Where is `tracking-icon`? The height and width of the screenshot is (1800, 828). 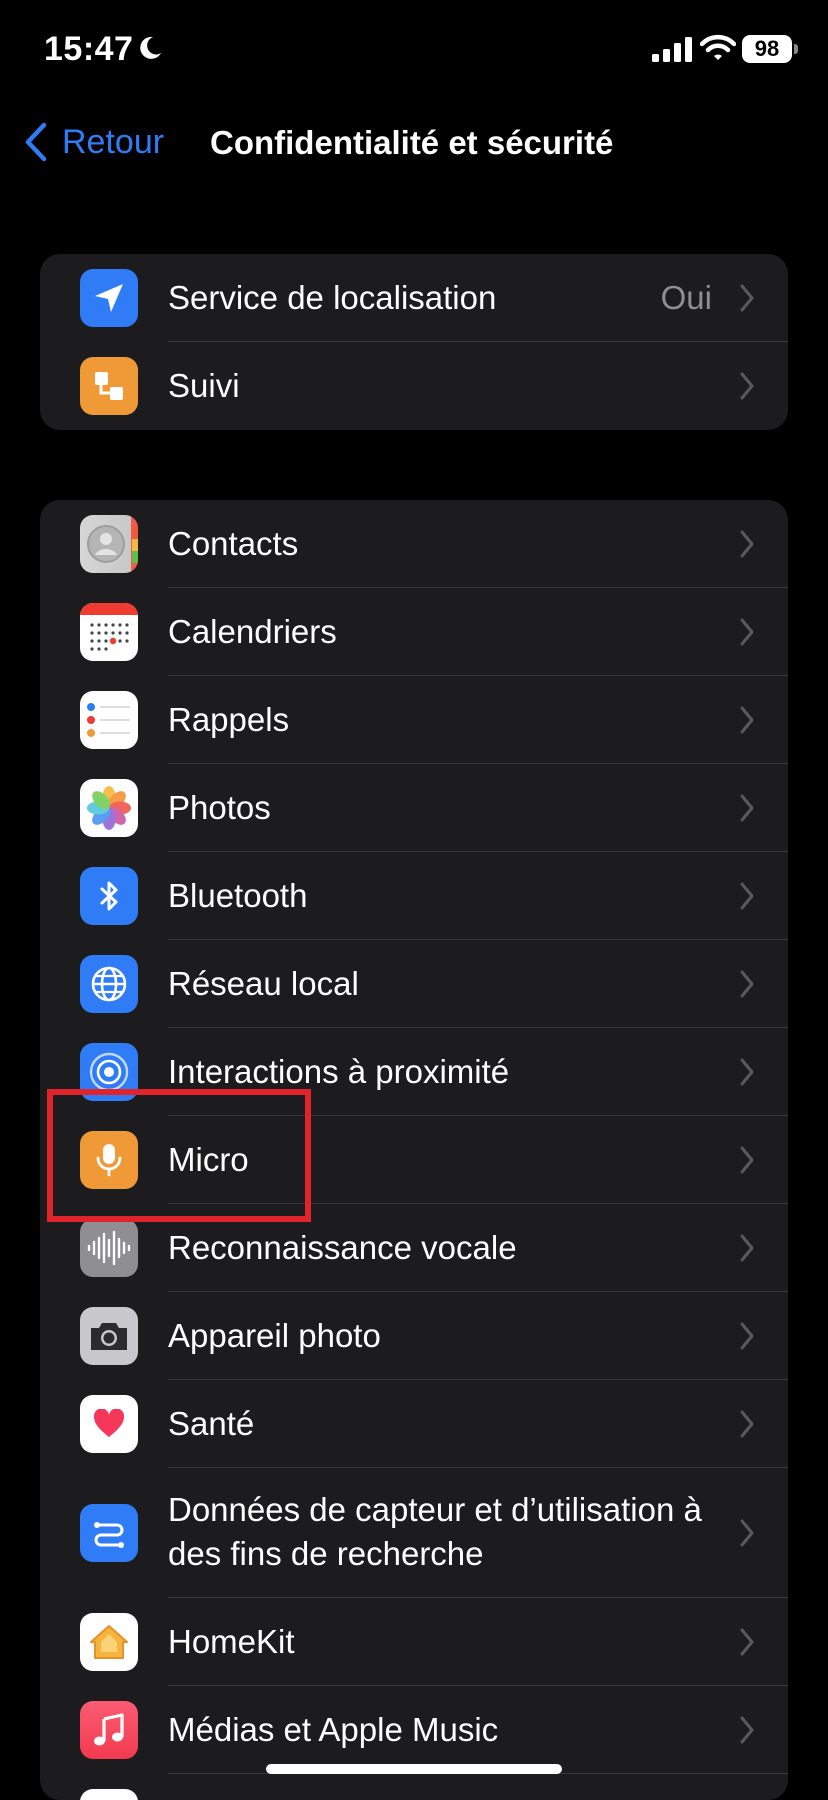 tracking-icon is located at coordinates (109, 386).